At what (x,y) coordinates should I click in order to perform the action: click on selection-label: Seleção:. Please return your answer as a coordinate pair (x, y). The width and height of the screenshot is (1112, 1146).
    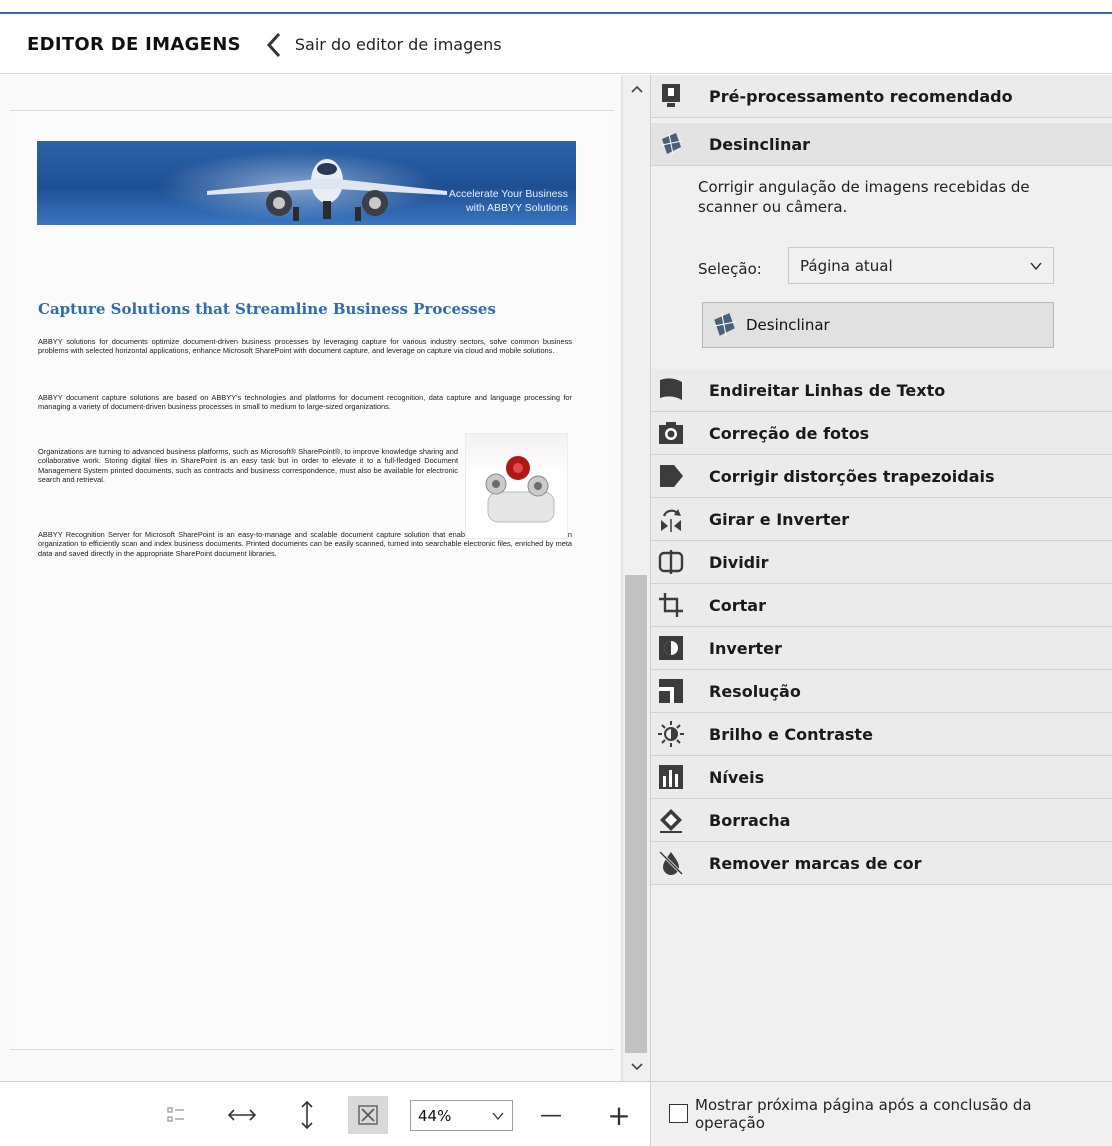
    Looking at the image, I should click on (730, 269).